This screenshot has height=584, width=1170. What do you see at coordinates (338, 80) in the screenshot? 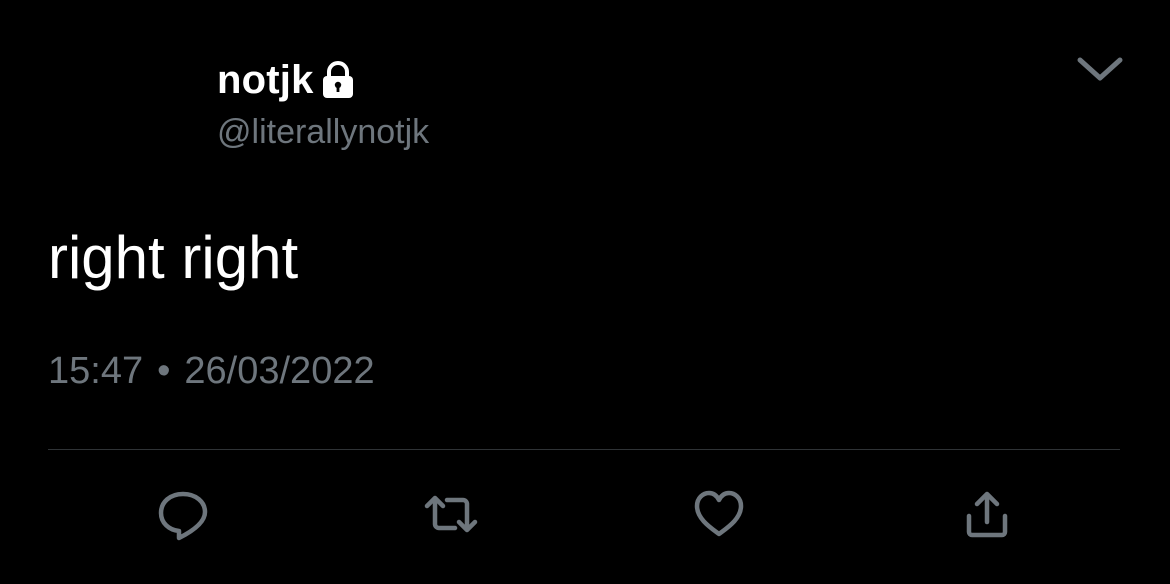
I see `lock-icon` at bounding box center [338, 80].